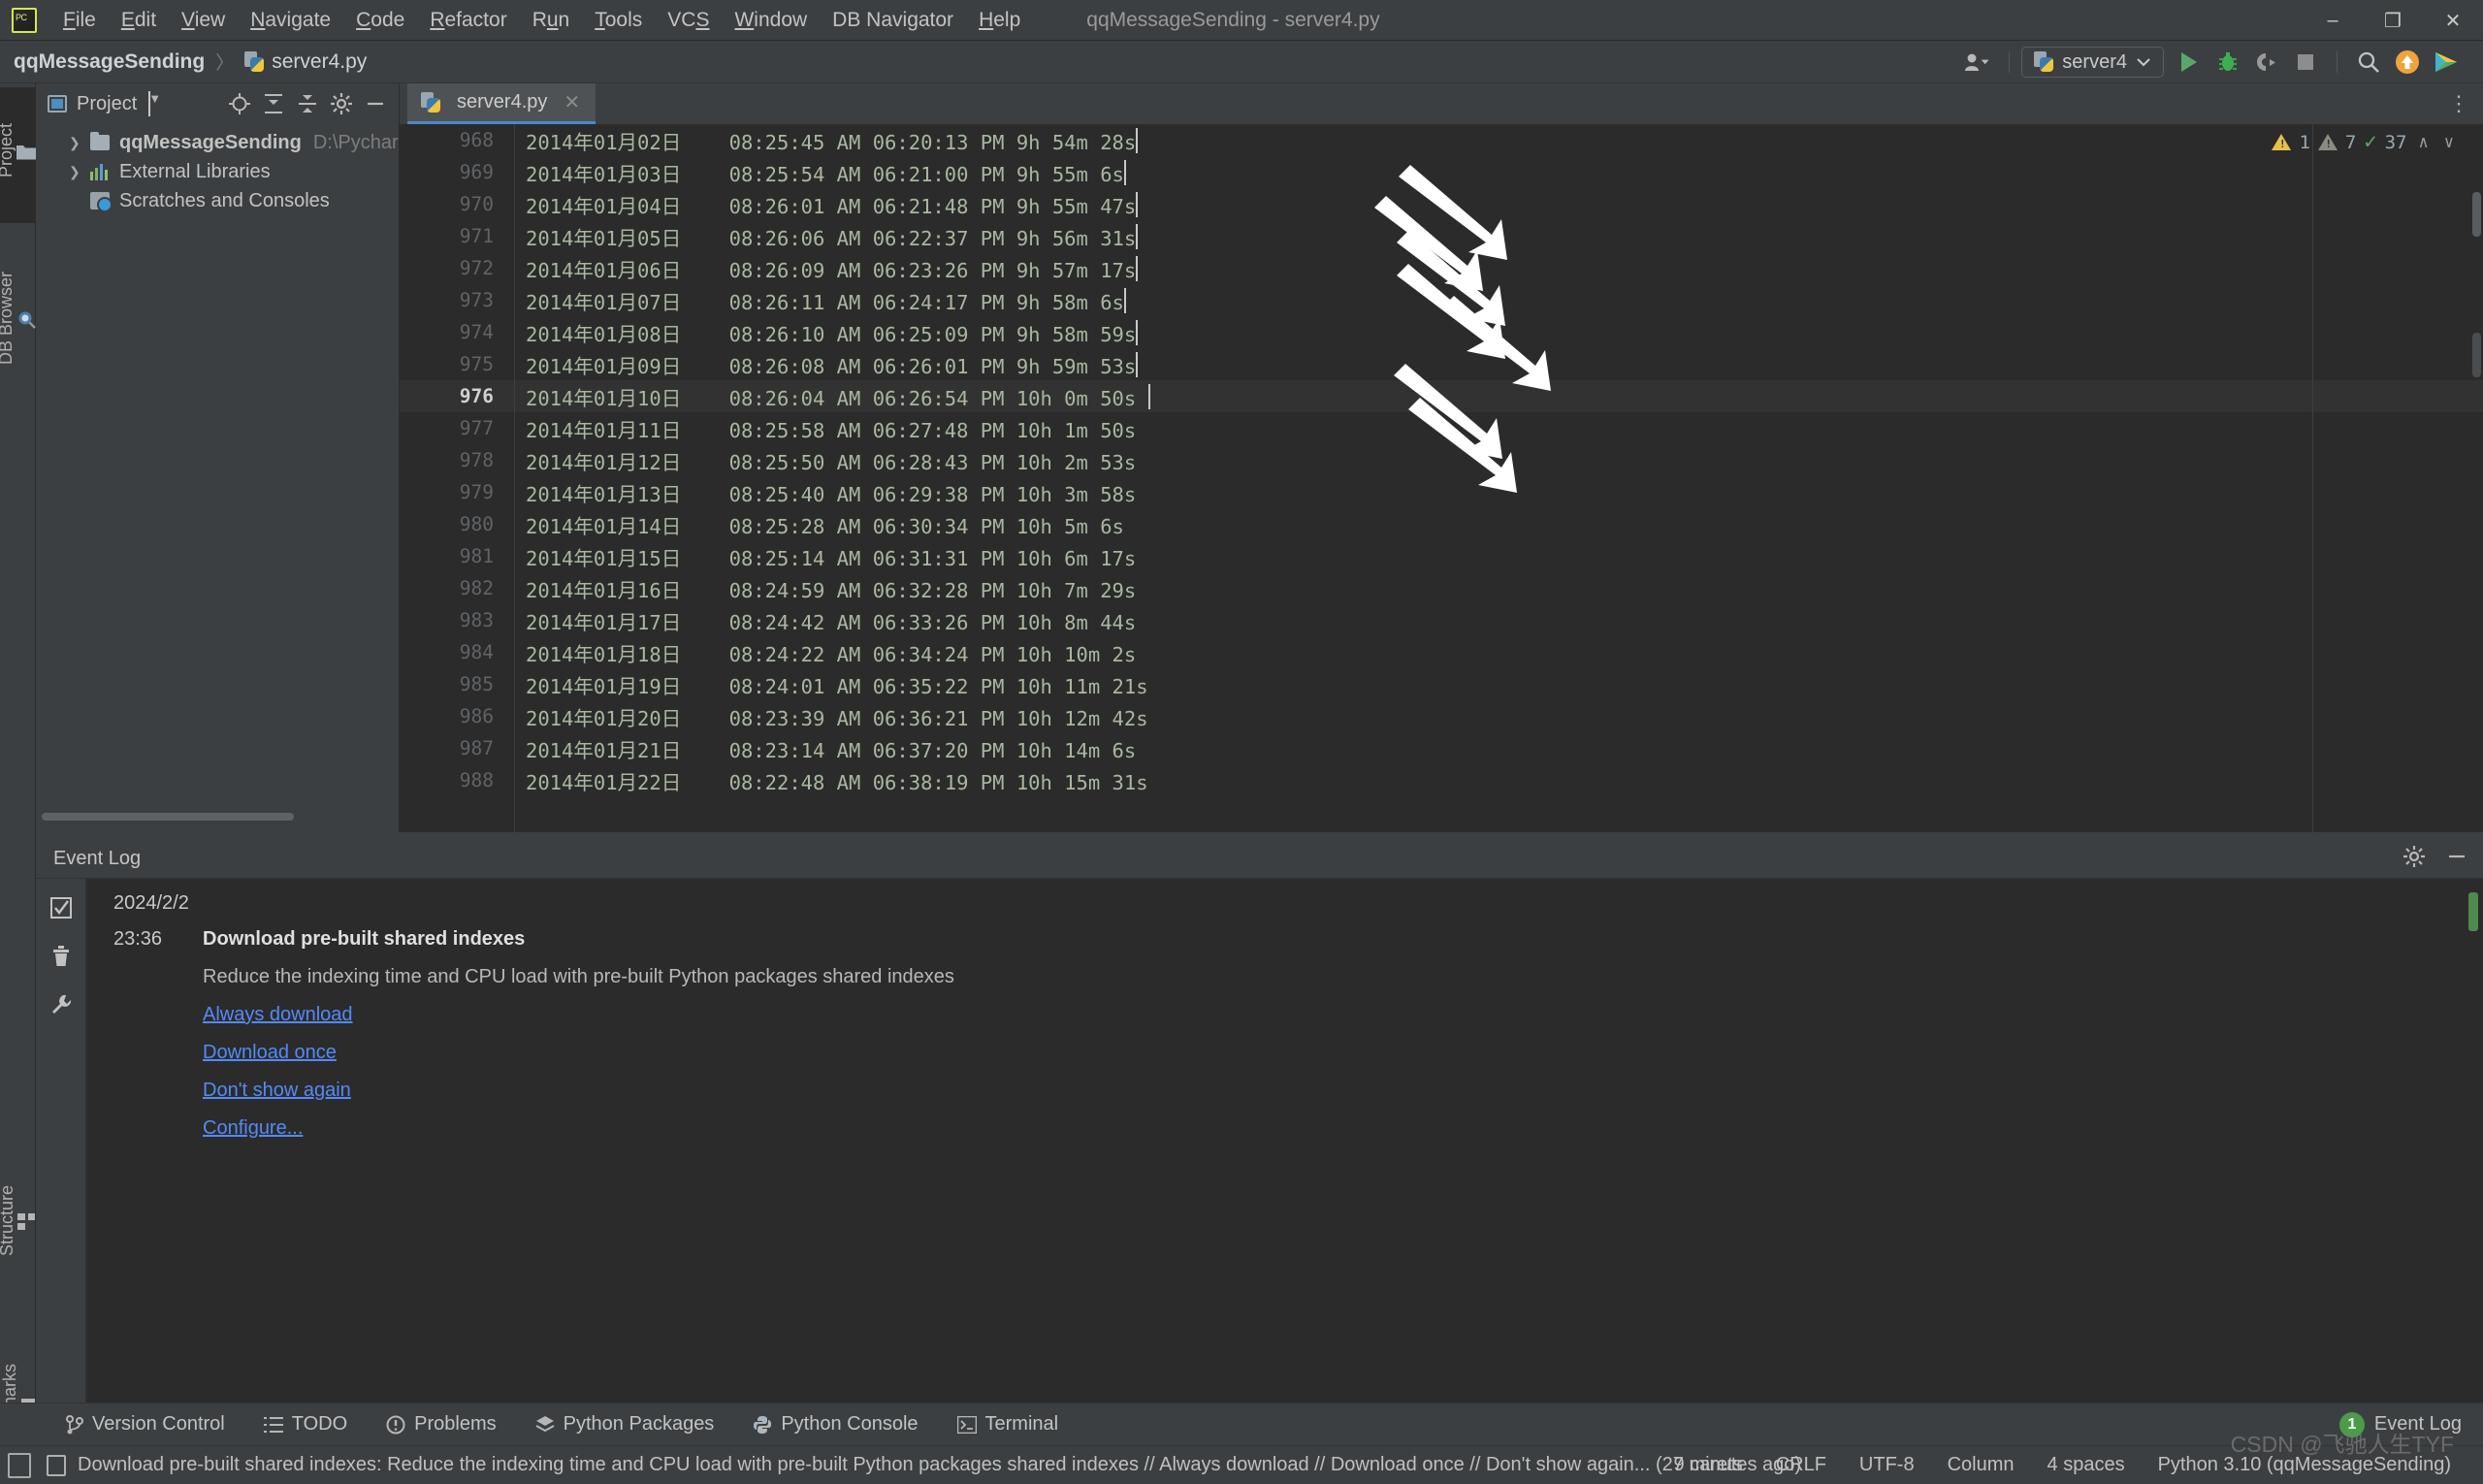 This screenshot has height=1484, width=2483. Describe the element at coordinates (218, 200) in the screenshot. I see `tree-item: ❯Scratches and Consoles` at that location.